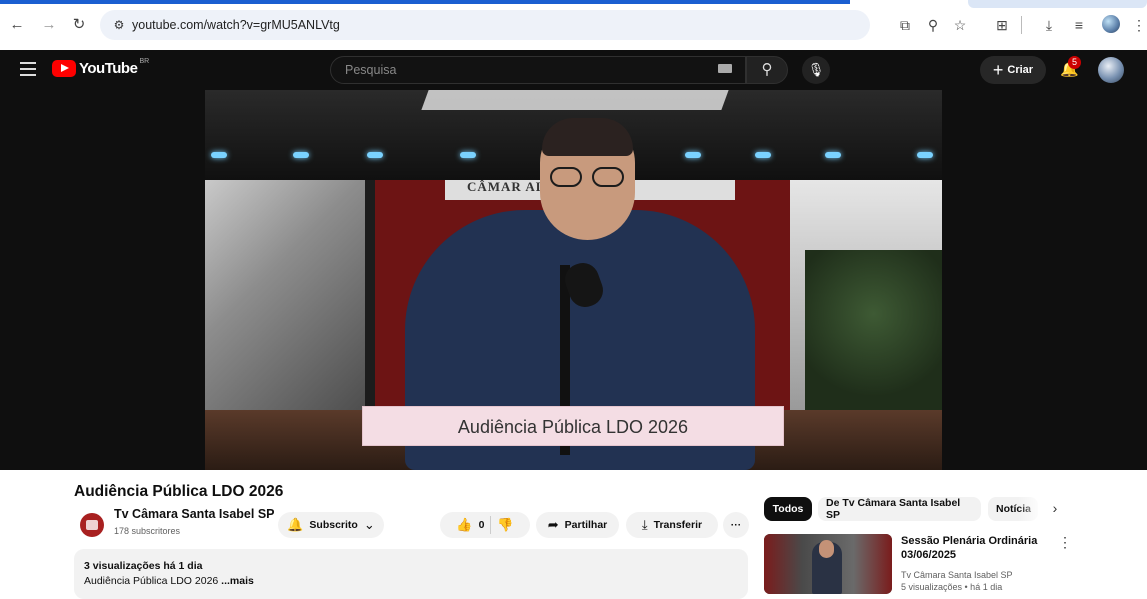 This screenshot has height=599, width=1147. What do you see at coordinates (17, 25) in the screenshot?
I see `back-arrow-icon: ←` at bounding box center [17, 25].